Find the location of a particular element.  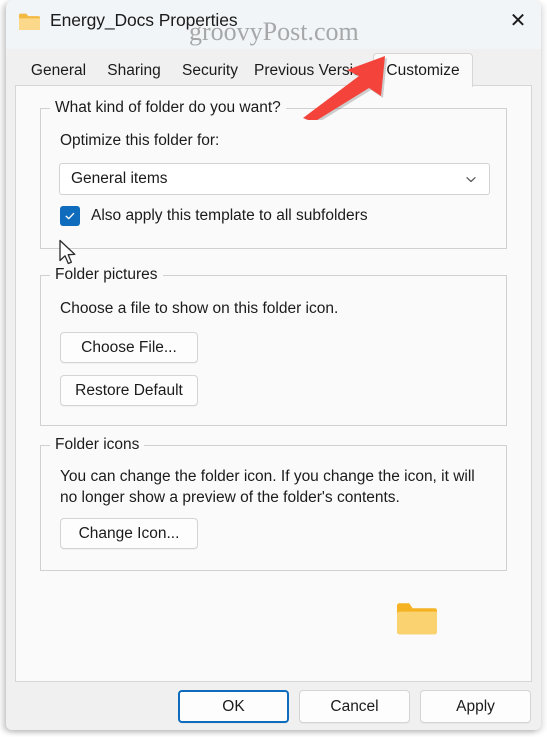

tab-sharing: Sharing is located at coordinates (134, 71).